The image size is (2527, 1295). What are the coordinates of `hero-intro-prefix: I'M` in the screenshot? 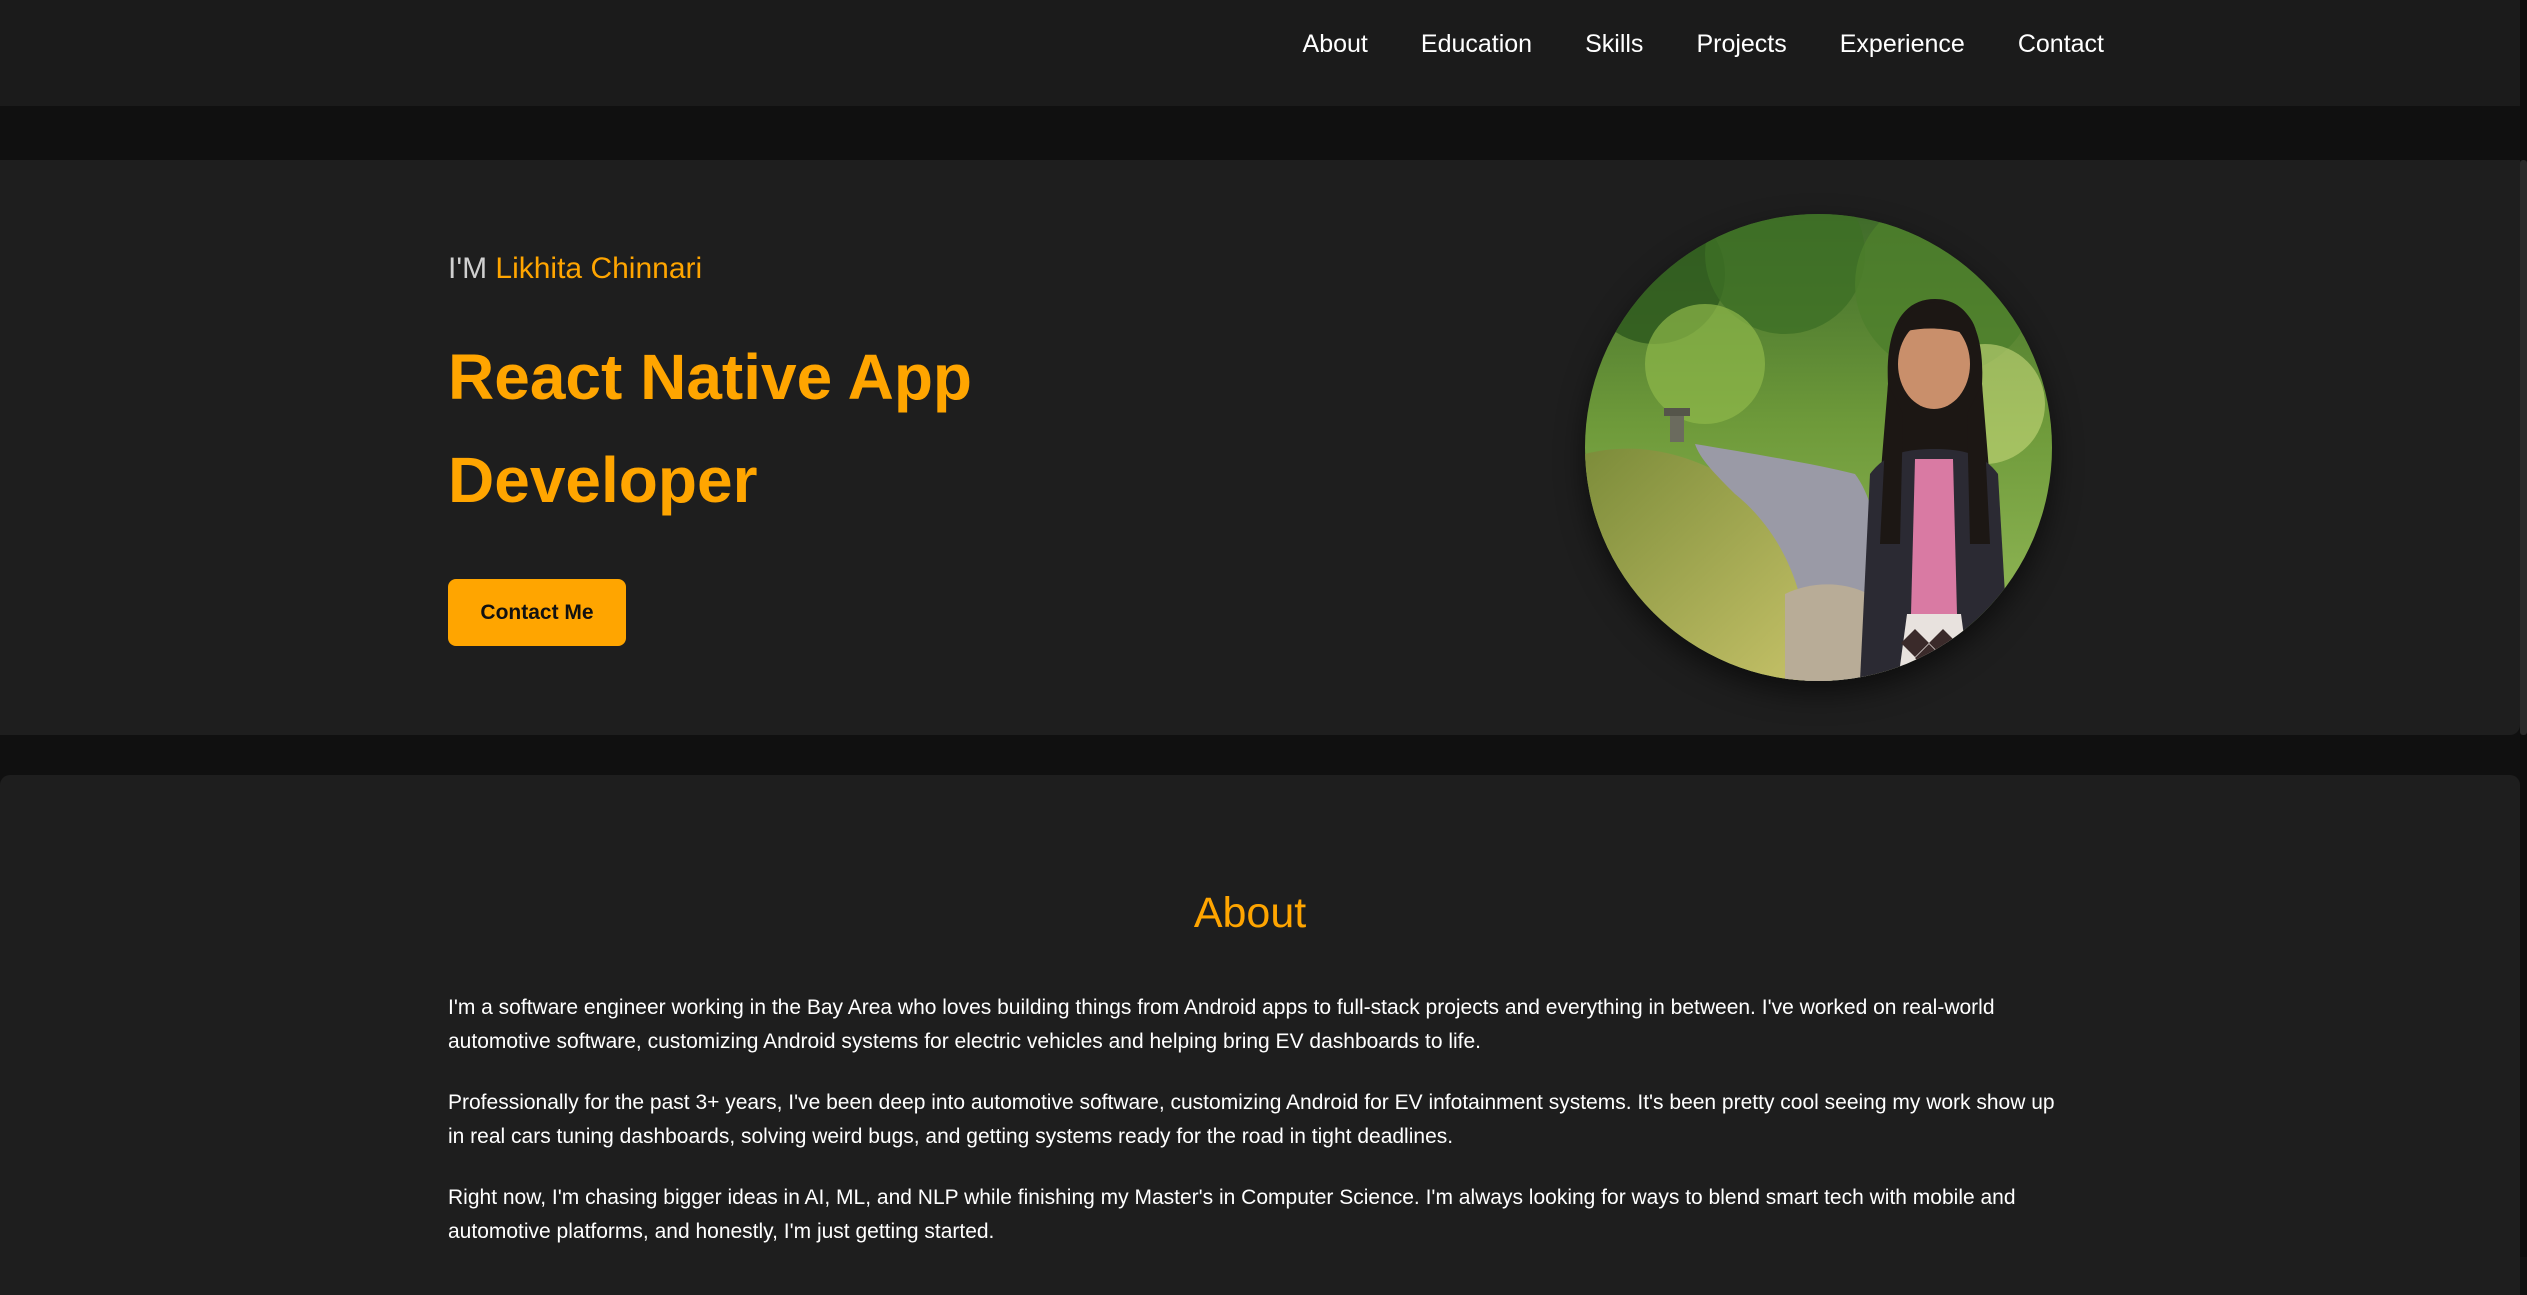 It's located at (472, 268).